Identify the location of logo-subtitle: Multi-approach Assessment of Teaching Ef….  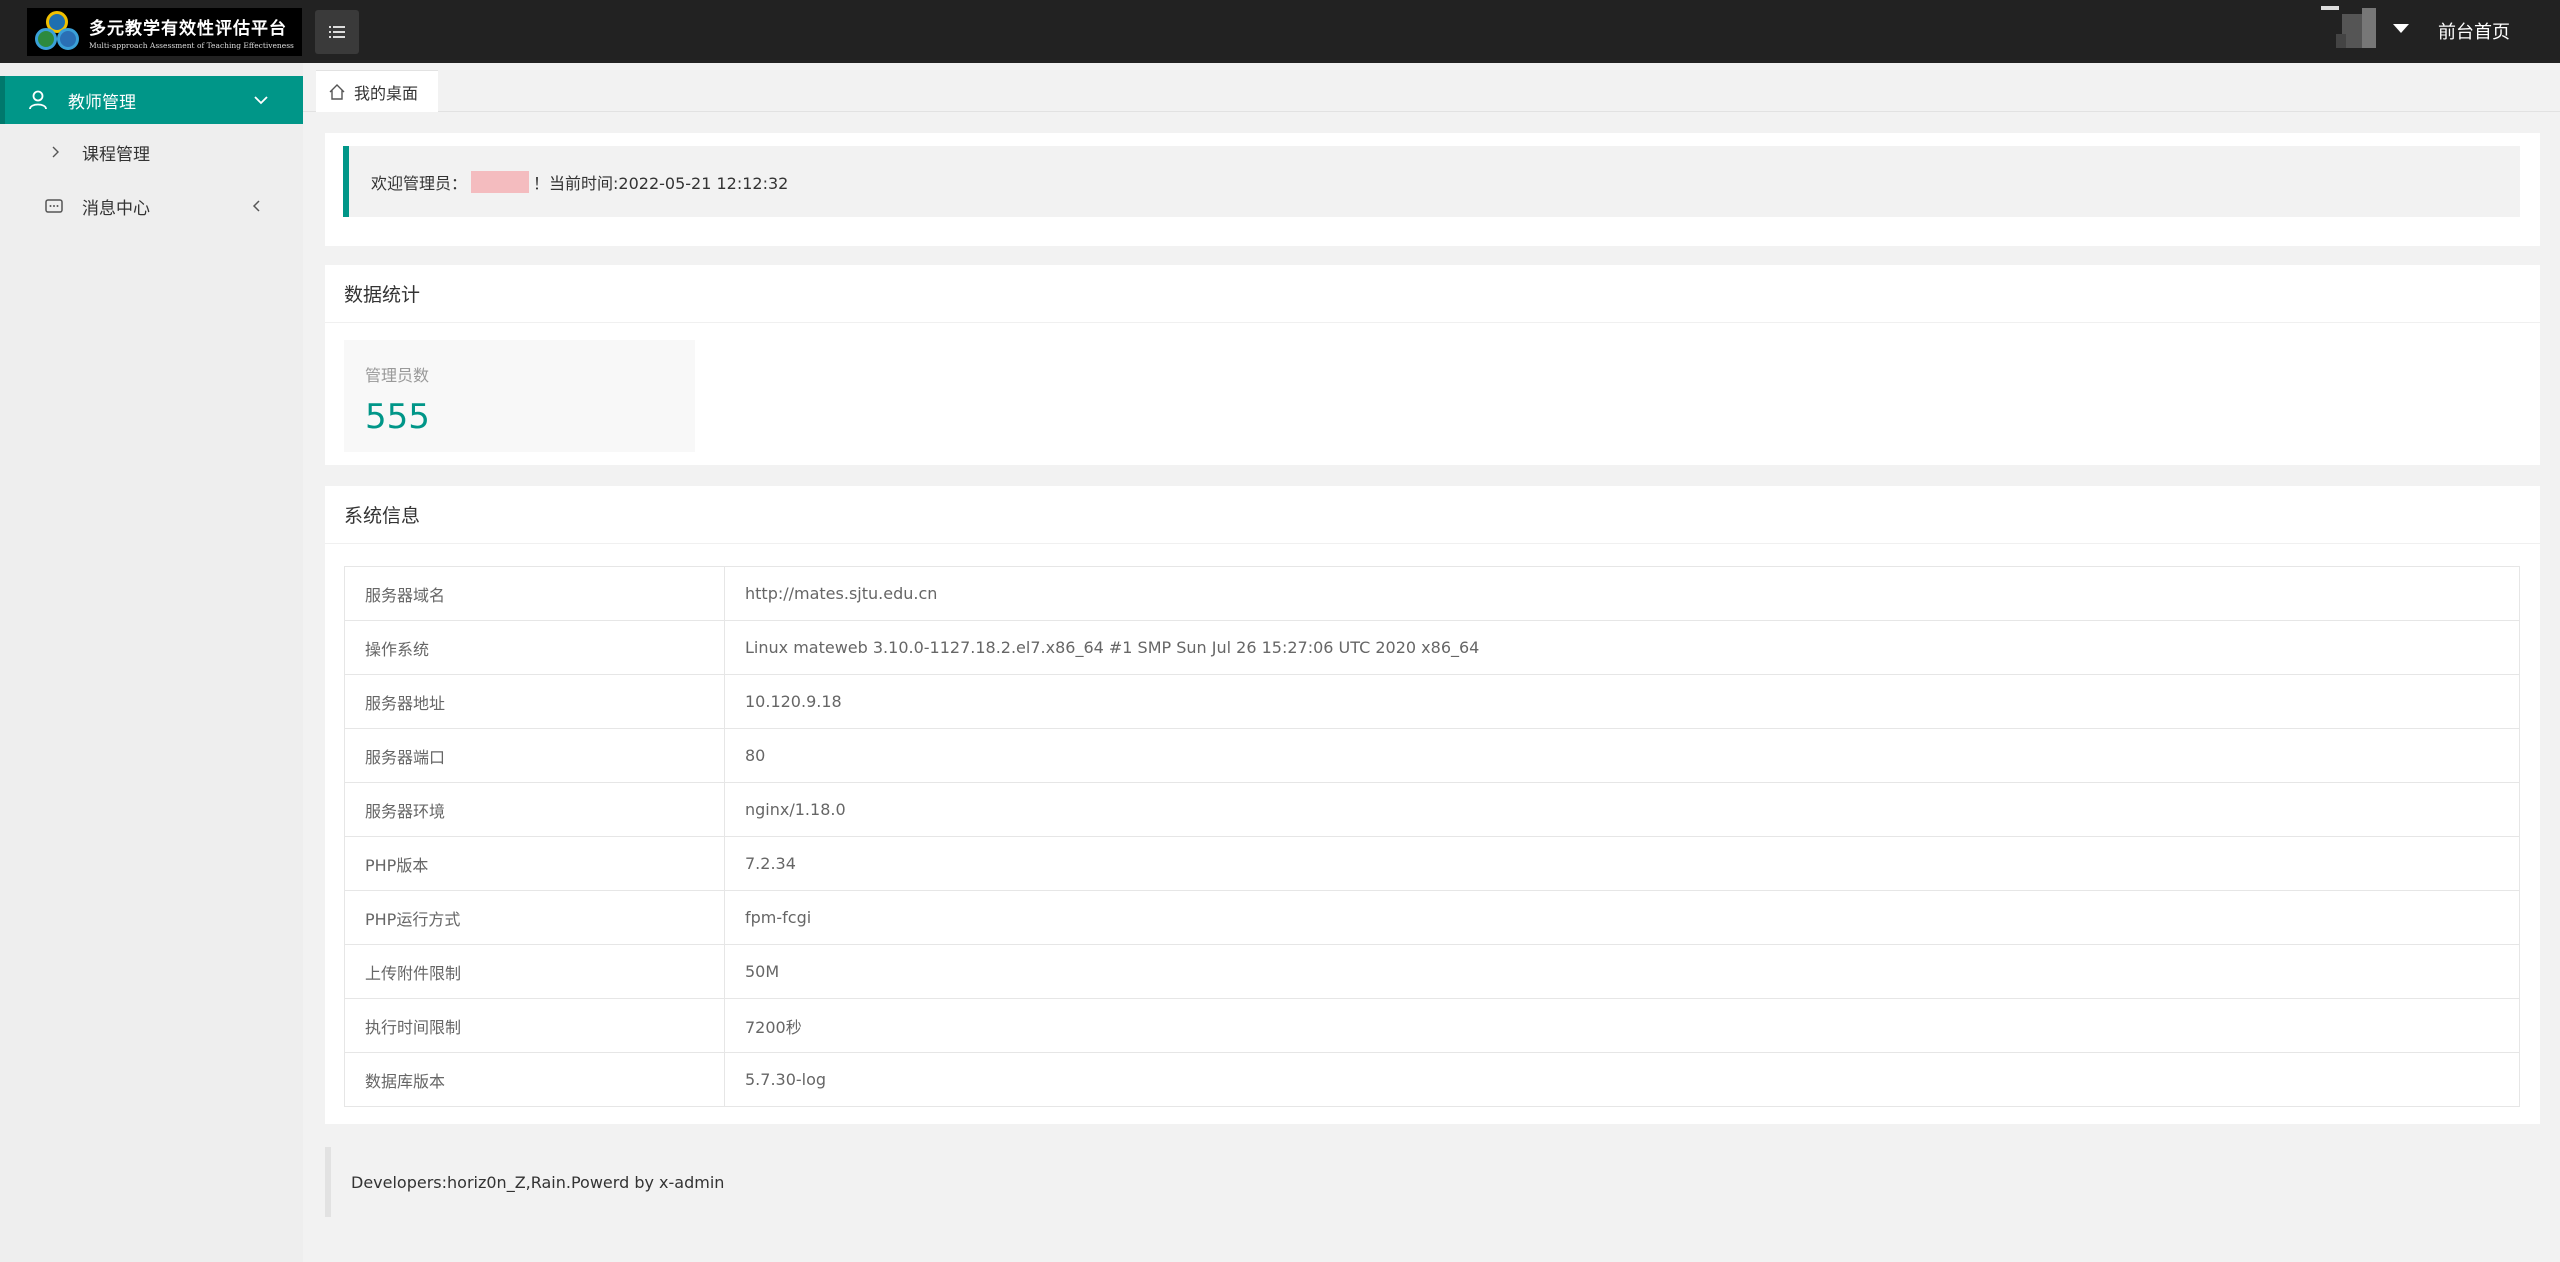
(191, 45).